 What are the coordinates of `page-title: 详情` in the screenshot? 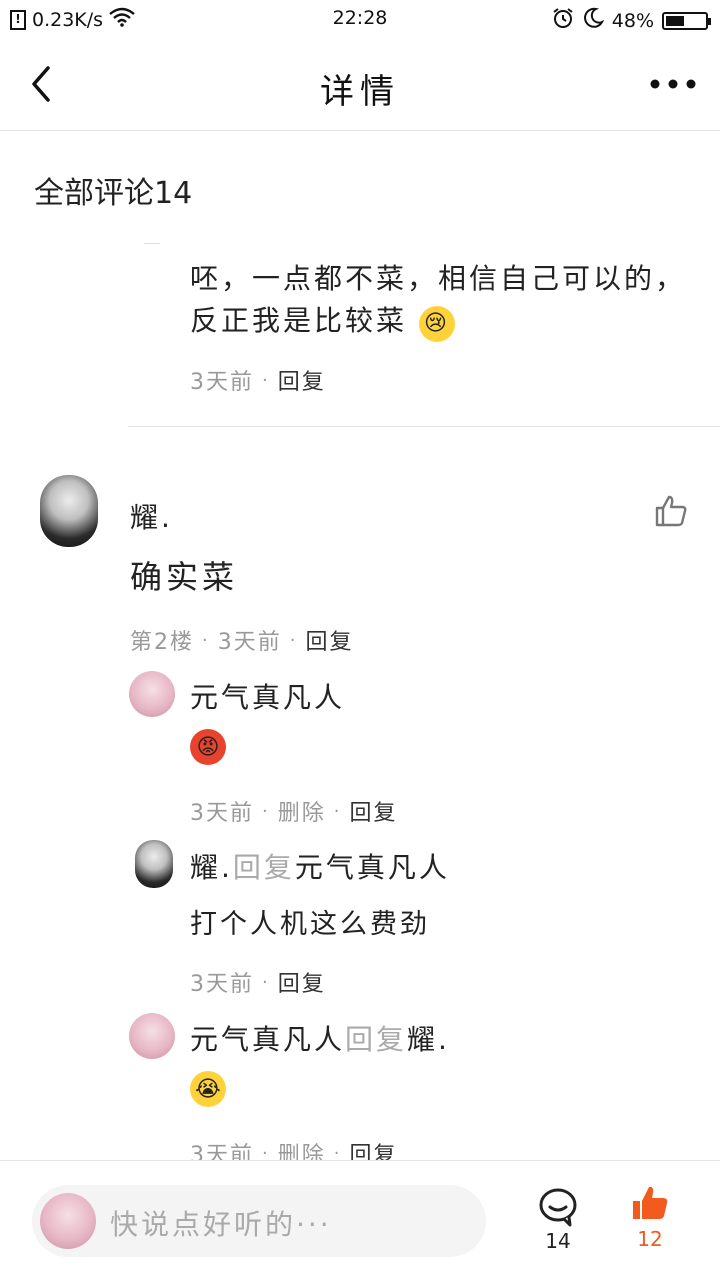 It's located at (360, 92).